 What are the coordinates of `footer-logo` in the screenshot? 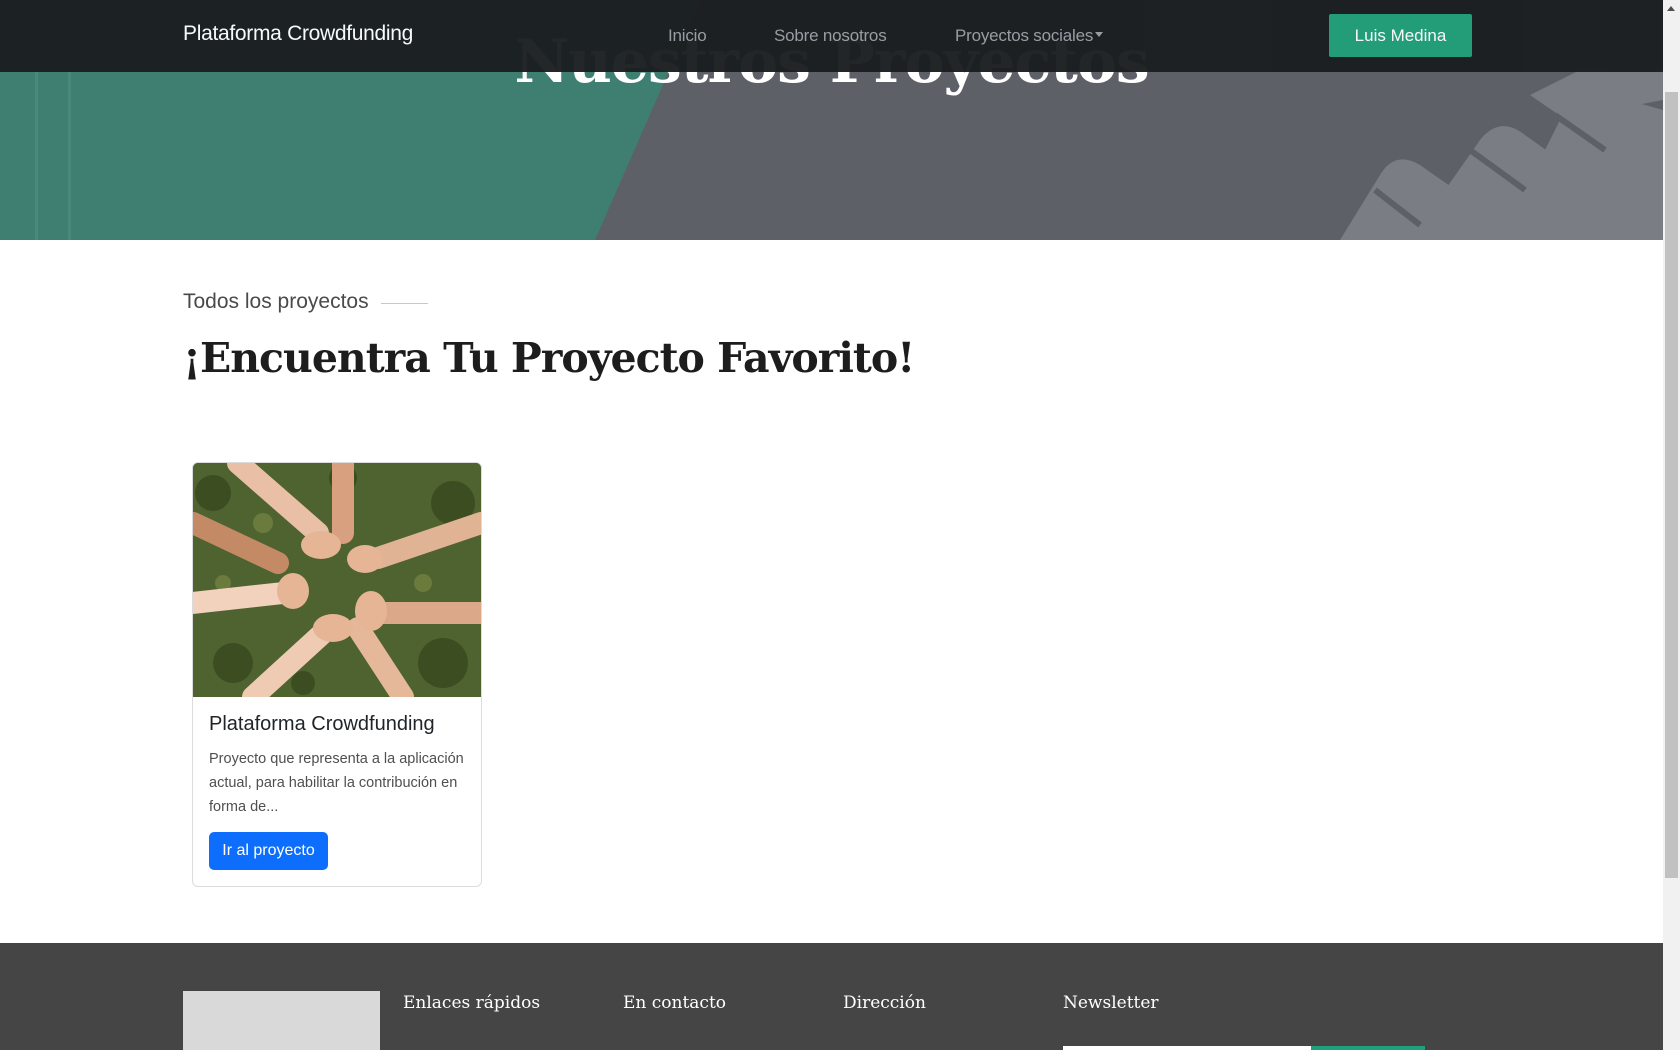 It's located at (281, 1020).